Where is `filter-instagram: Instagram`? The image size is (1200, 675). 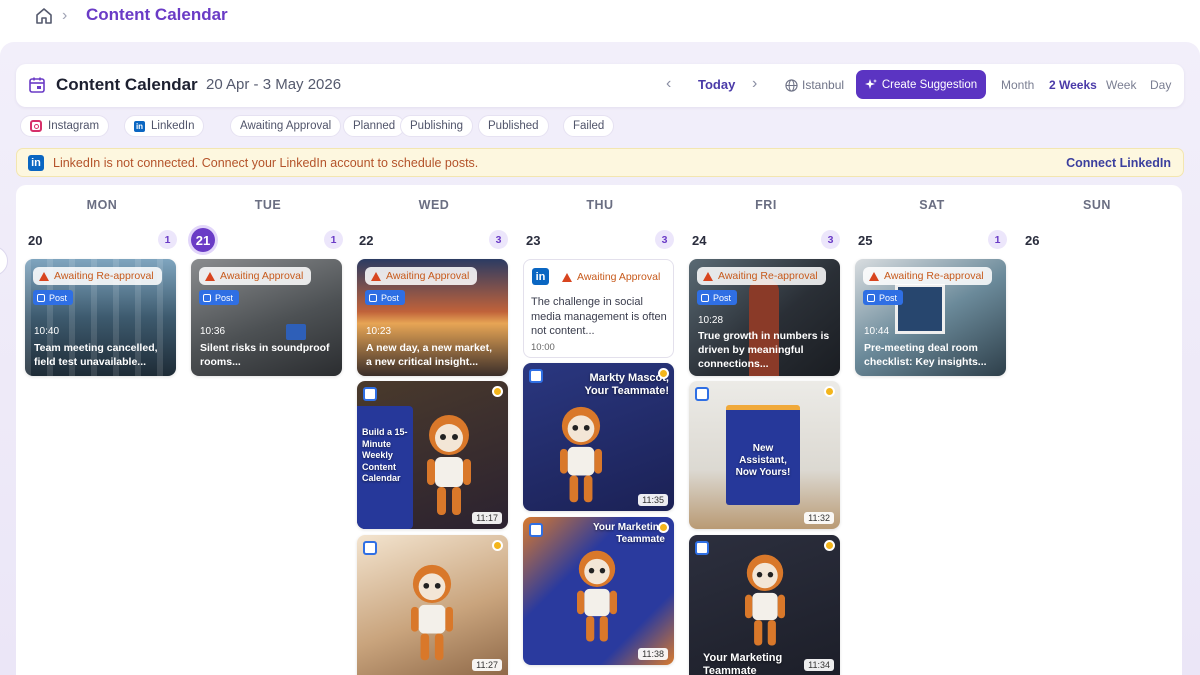
filter-instagram: Instagram is located at coordinates (65, 126).